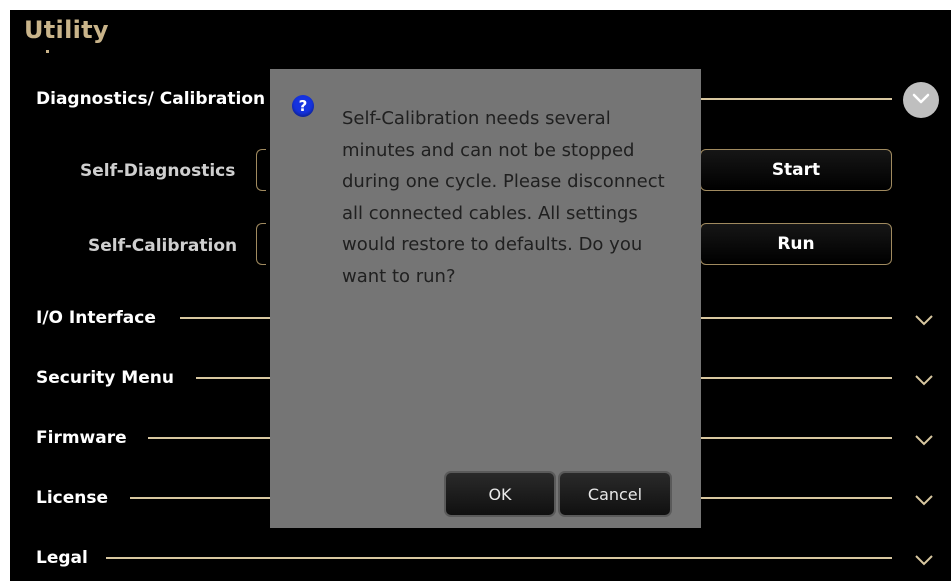 The image size is (951, 581). What do you see at coordinates (105, 378) in the screenshot?
I see `section-security-menu: Security Menu` at bounding box center [105, 378].